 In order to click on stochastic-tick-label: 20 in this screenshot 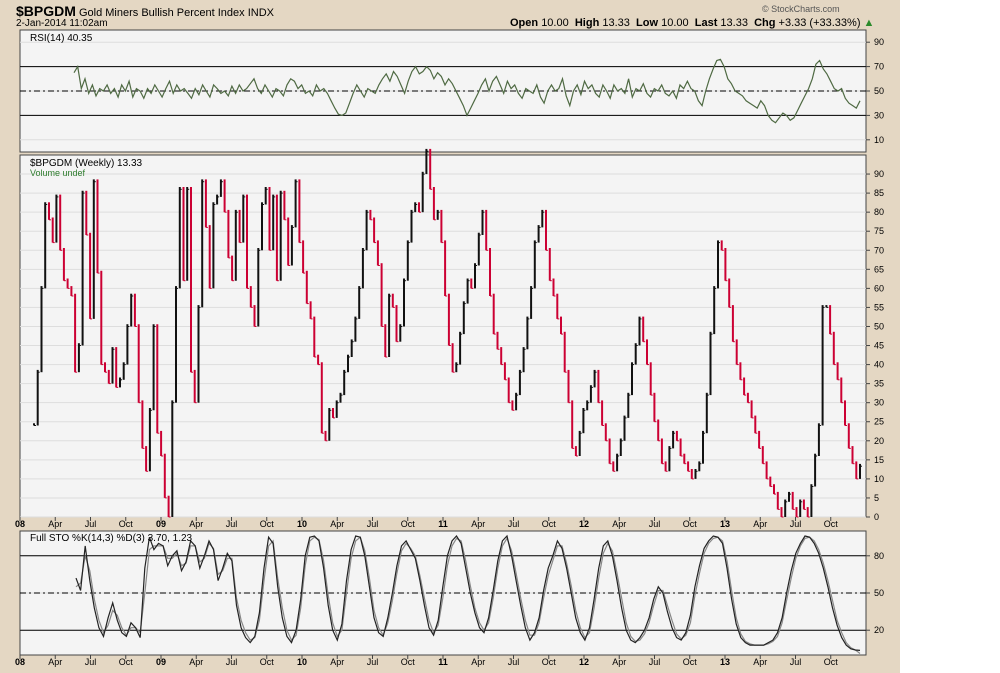, I will do `click(879, 630)`.